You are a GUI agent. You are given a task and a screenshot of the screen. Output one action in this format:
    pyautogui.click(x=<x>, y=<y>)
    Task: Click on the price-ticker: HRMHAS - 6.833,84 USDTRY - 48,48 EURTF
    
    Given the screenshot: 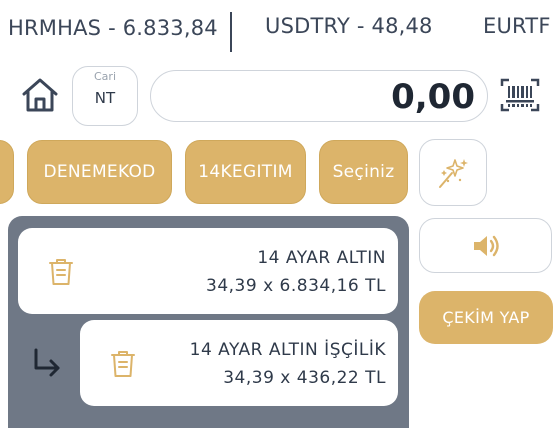 What is the action you would take?
    pyautogui.click(x=280, y=31)
    